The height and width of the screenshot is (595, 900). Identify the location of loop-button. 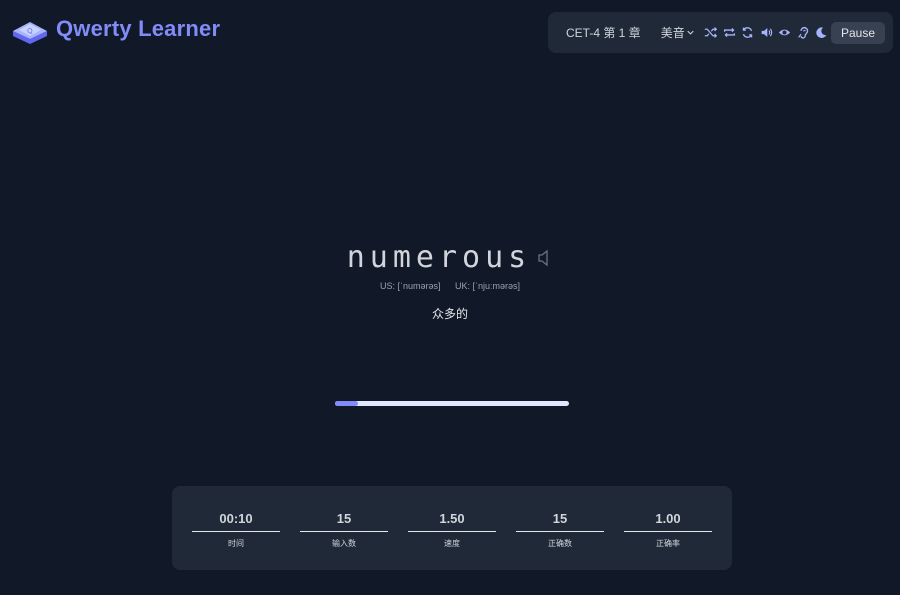
(729, 33).